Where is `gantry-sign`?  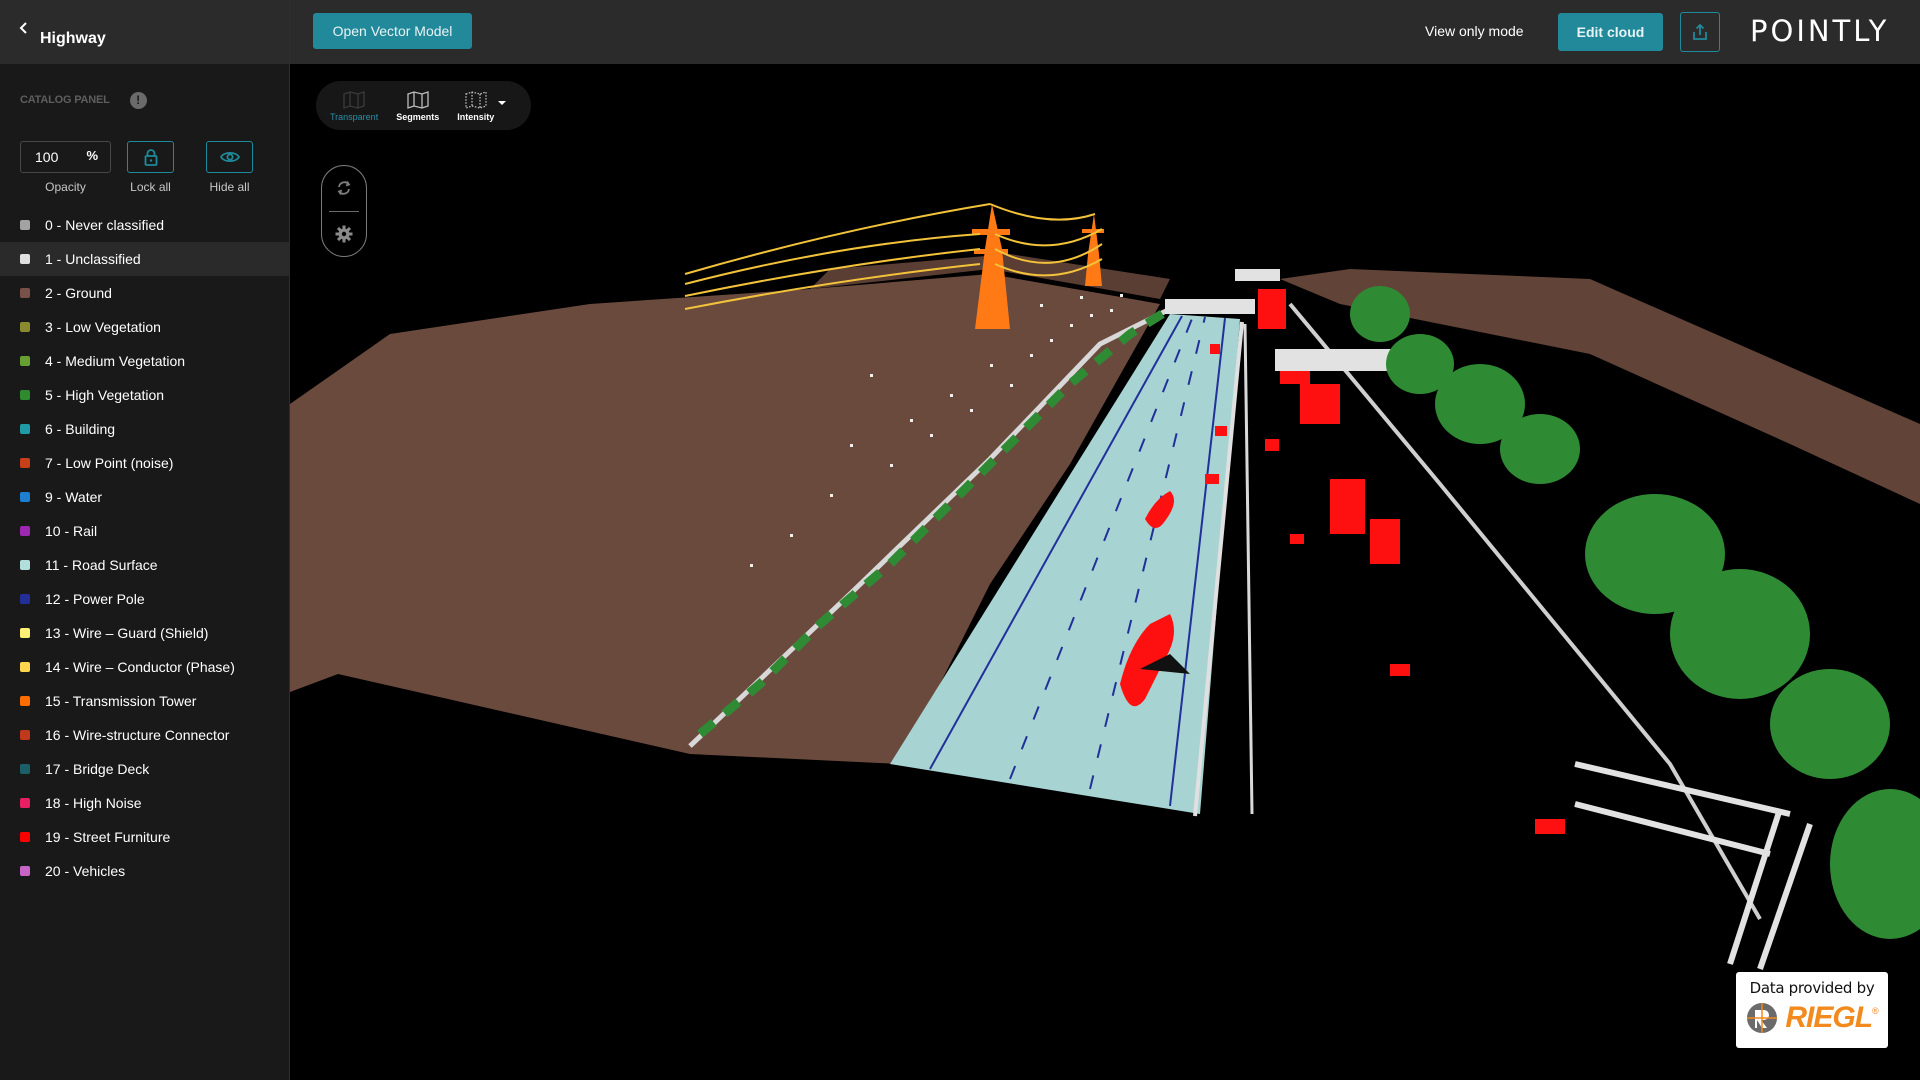 gantry-sign is located at coordinates (1210, 306).